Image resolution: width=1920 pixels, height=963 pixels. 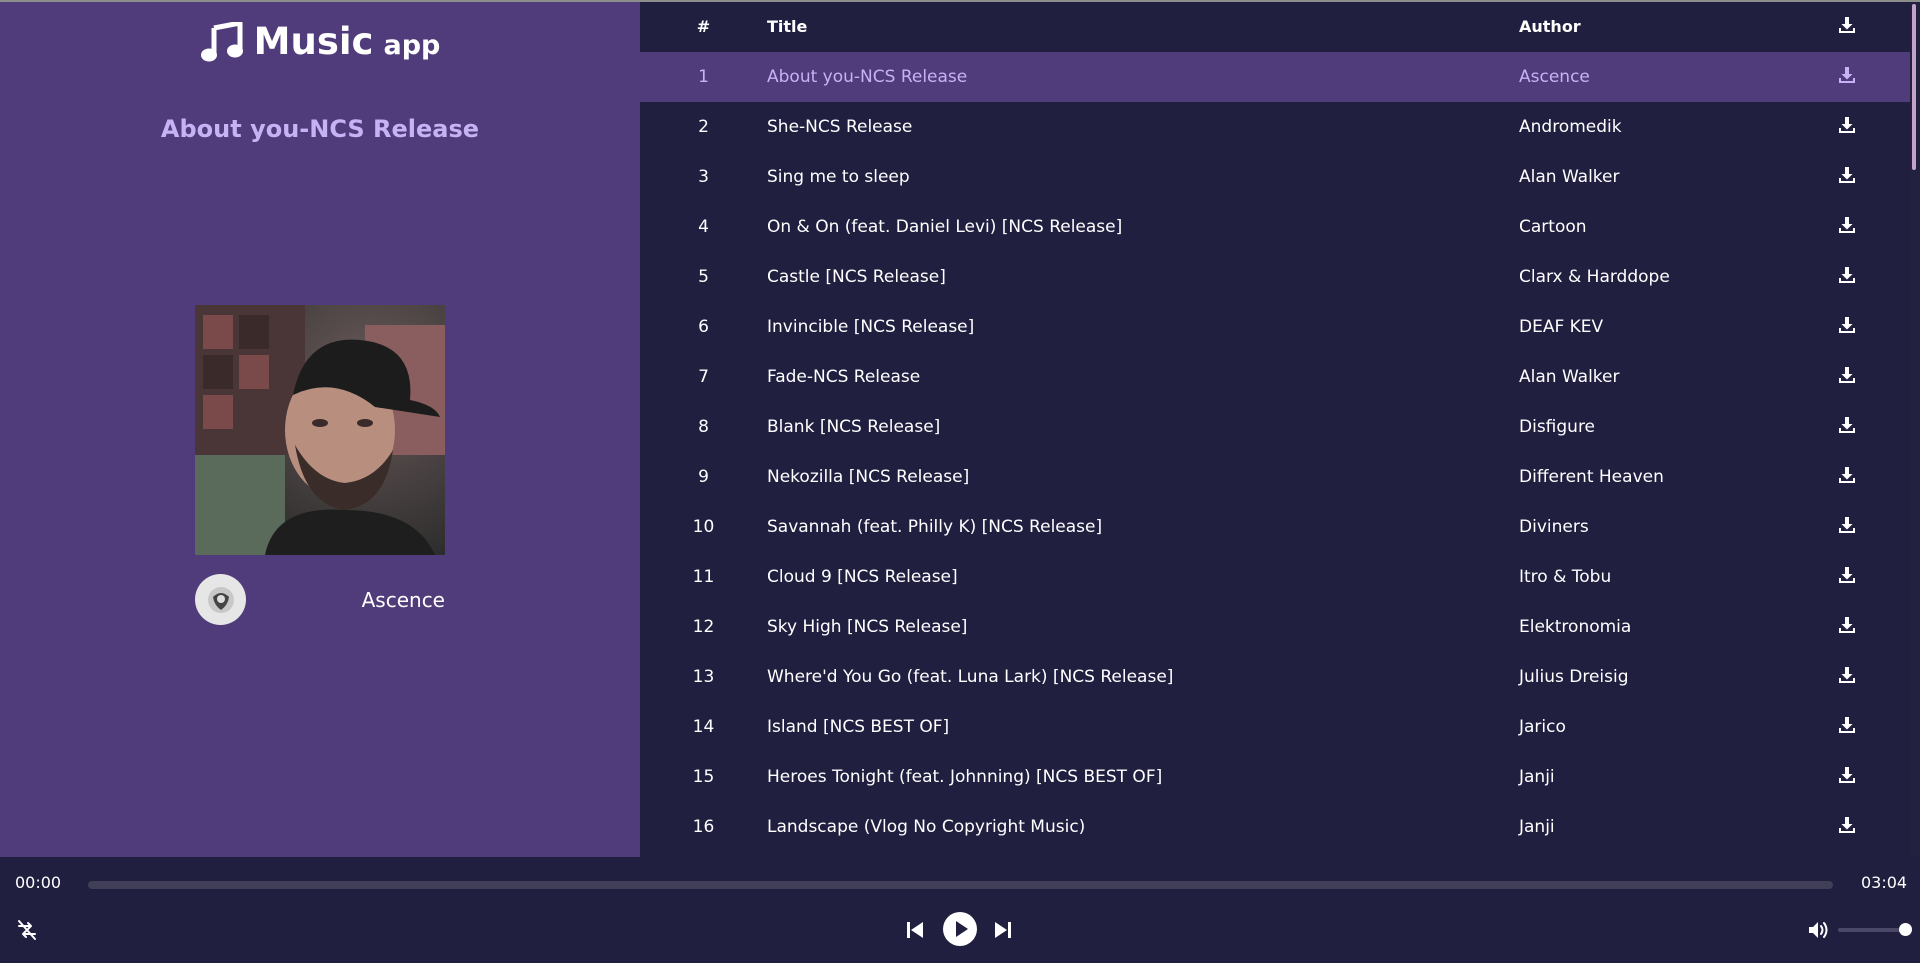 What do you see at coordinates (703, 177) in the screenshot?
I see `song-number: 3` at bounding box center [703, 177].